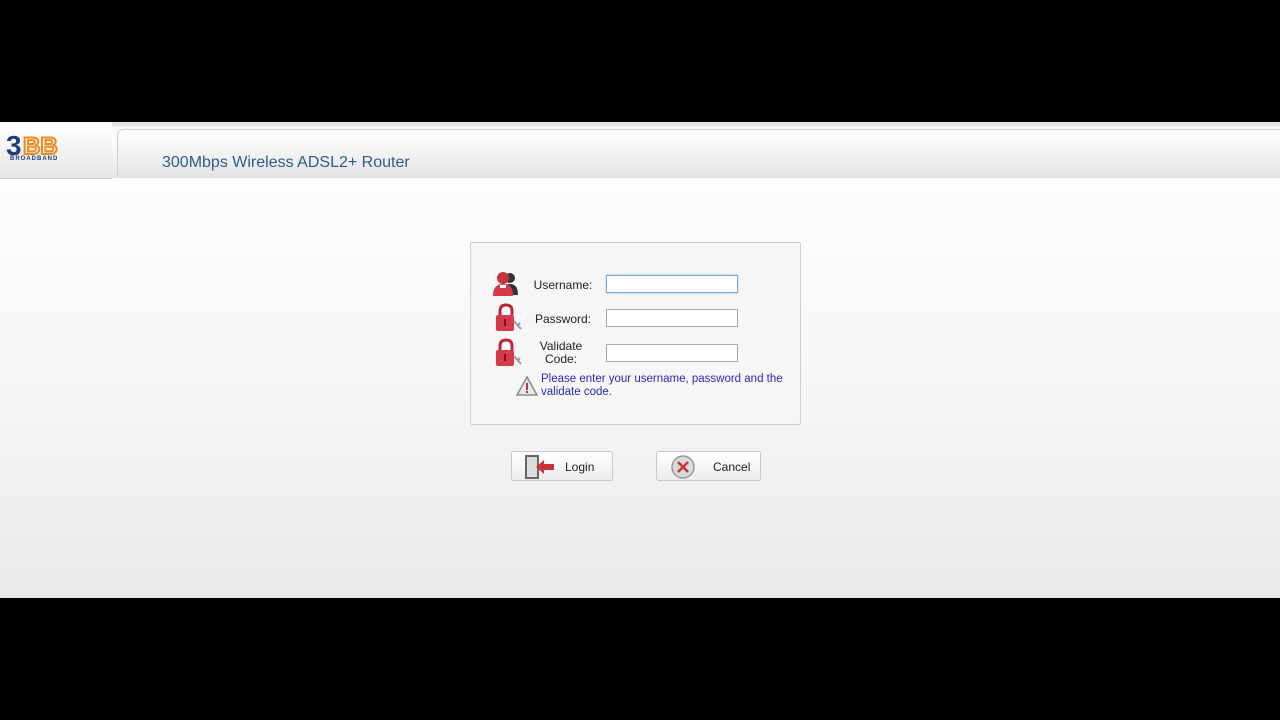  What do you see at coordinates (539, 467) in the screenshot?
I see `door-arrow-icon` at bounding box center [539, 467].